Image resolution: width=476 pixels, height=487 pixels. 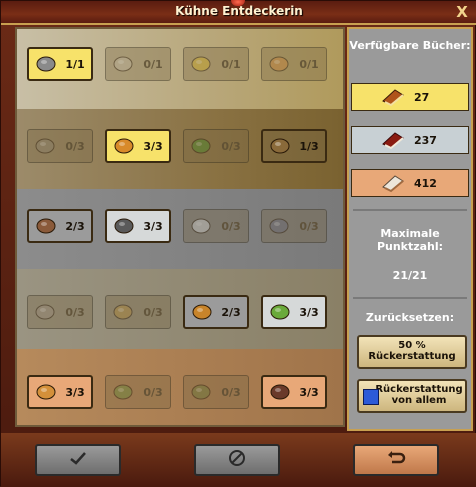 What do you see at coordinates (422, 97) in the screenshot?
I see `gold-book-count: 27` at bounding box center [422, 97].